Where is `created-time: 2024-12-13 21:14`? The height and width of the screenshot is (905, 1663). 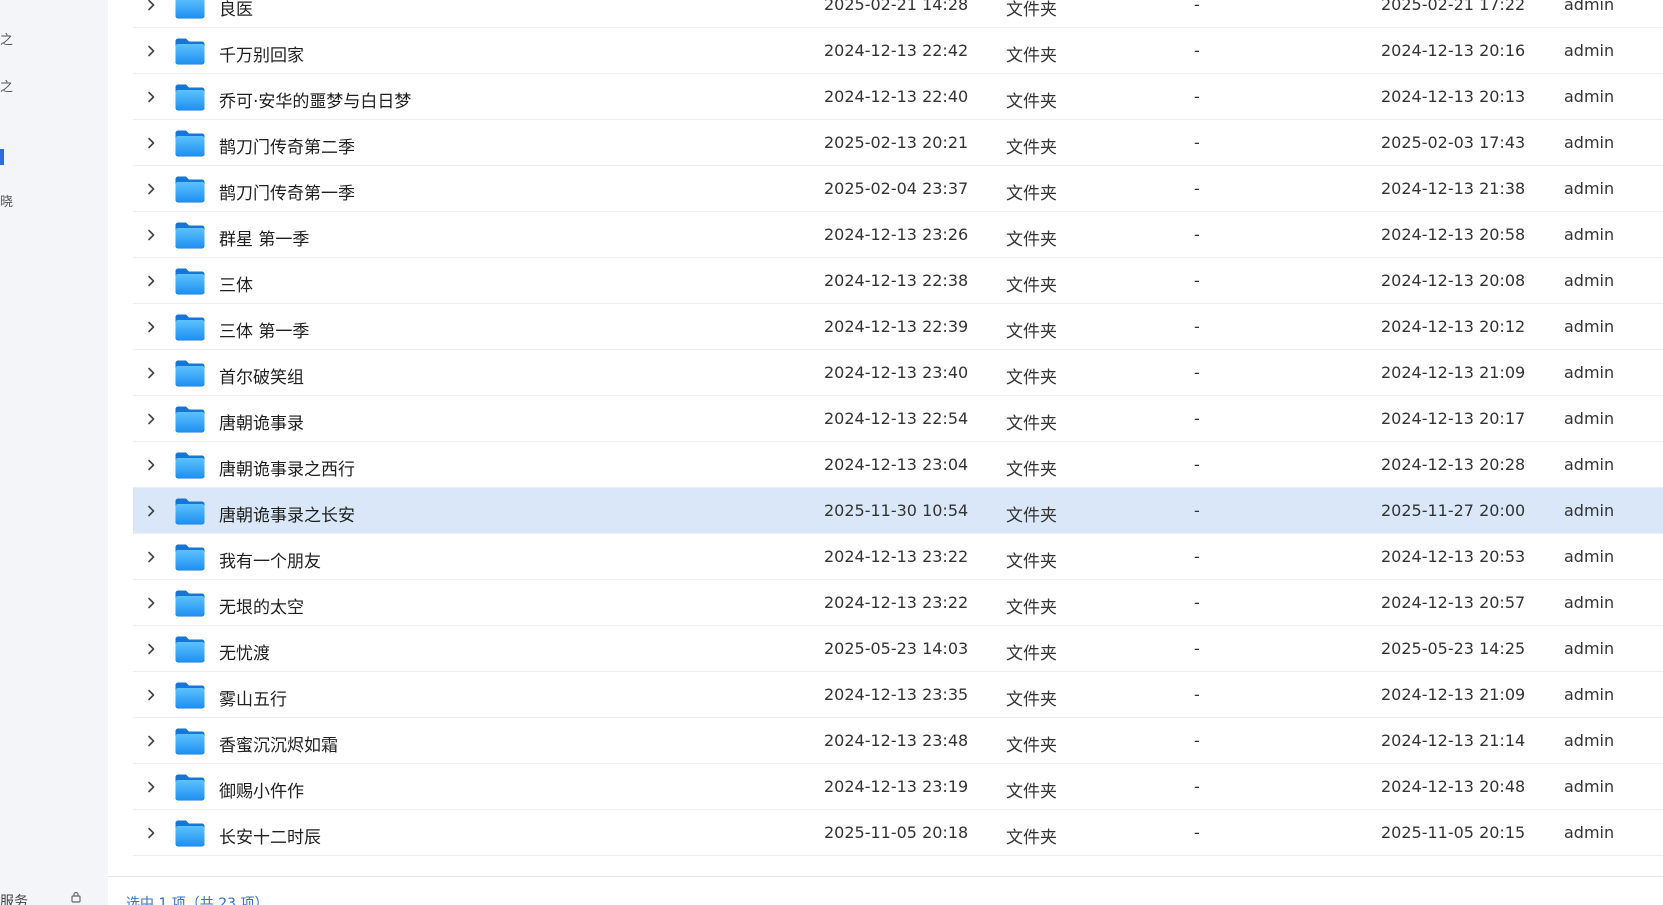 created-time: 2024-12-13 21:14 is located at coordinates (1453, 740).